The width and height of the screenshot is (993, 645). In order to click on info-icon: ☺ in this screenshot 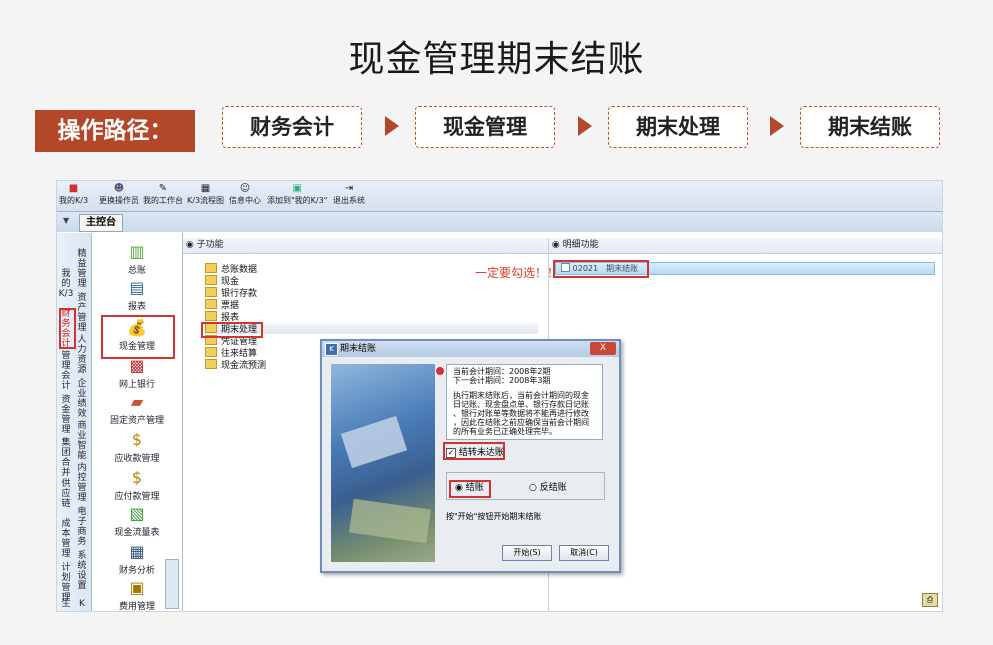, I will do `click(245, 188)`.